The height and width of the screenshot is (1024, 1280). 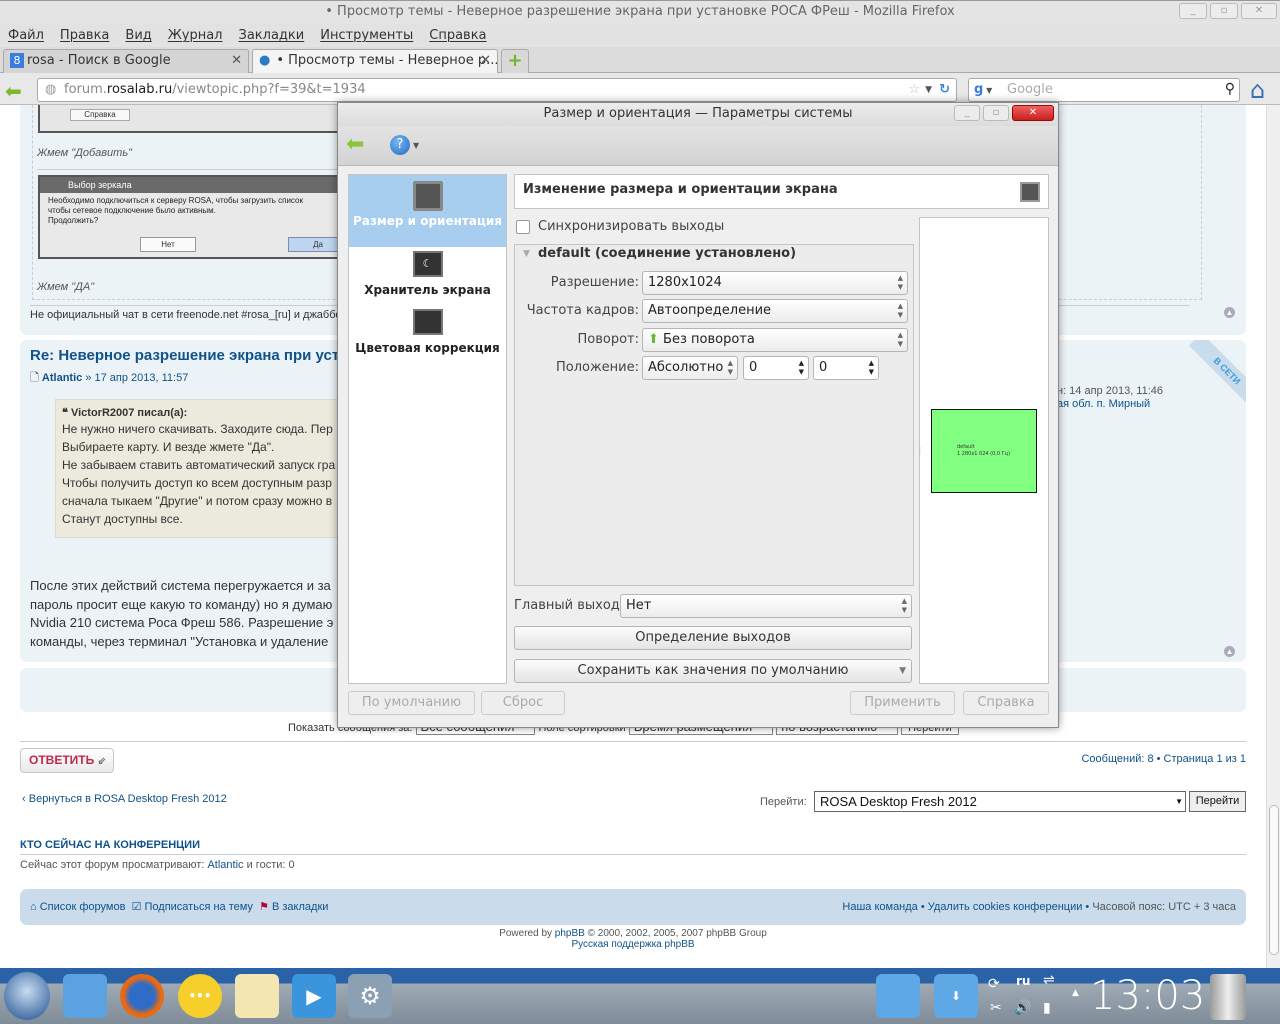 I want to click on menu-file: Файл, so click(x=26, y=35).